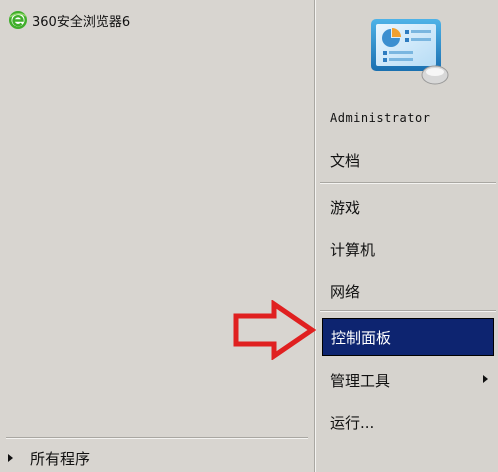  What do you see at coordinates (81, 22) in the screenshot?
I see `pinned-item-label: 360安全浏览器6` at bounding box center [81, 22].